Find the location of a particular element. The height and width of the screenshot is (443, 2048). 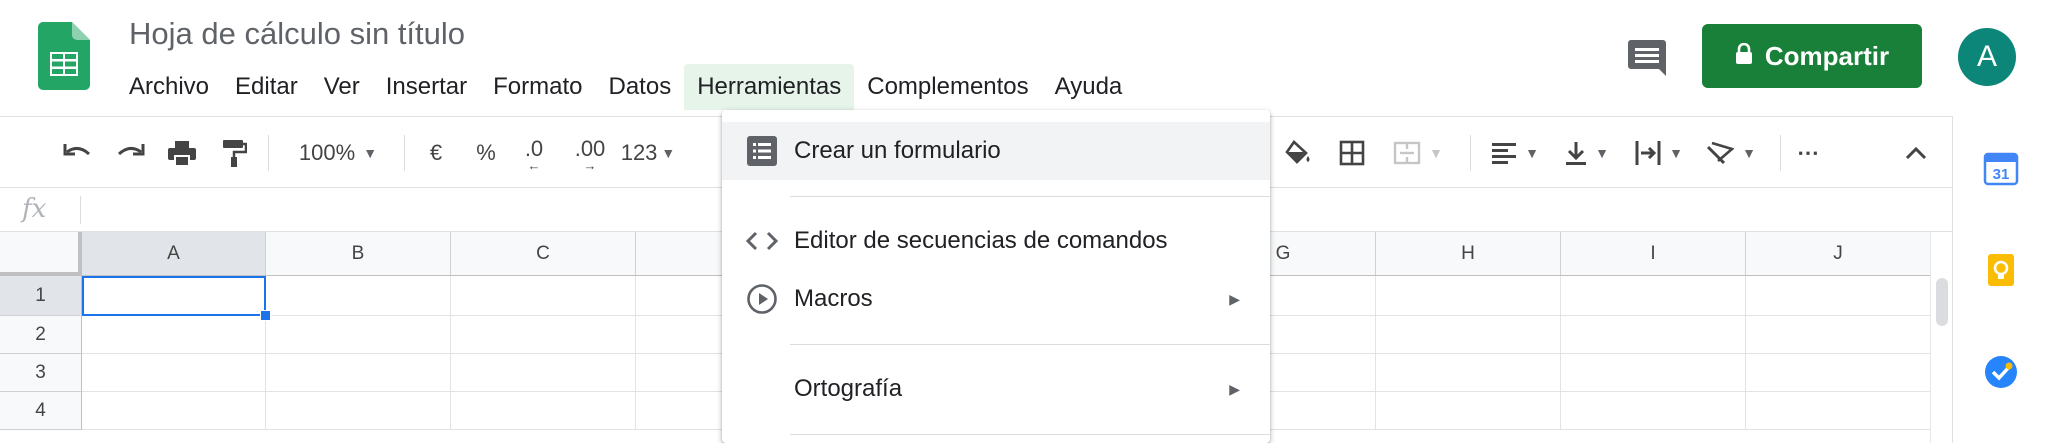

cell-h4 is located at coordinates (1468, 411).